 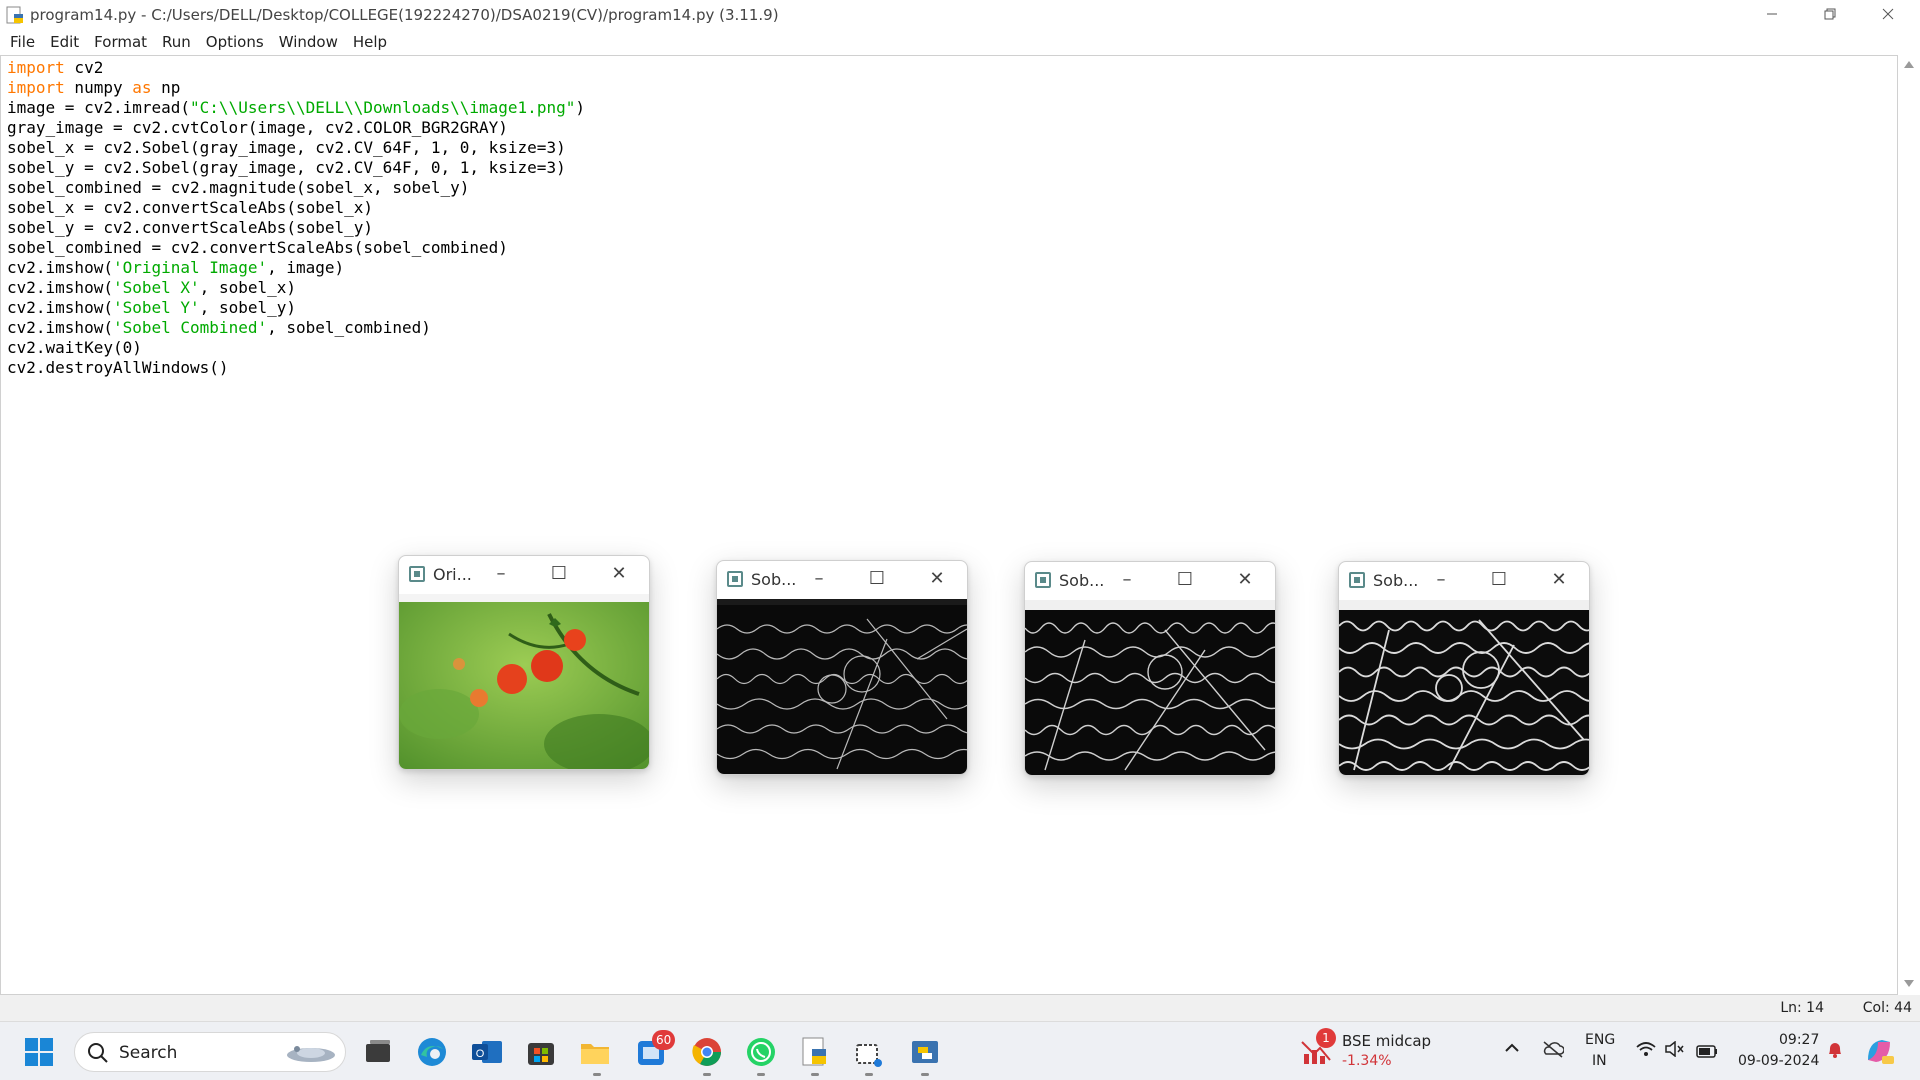 I want to click on menu-options: Options, so click(x=236, y=42).